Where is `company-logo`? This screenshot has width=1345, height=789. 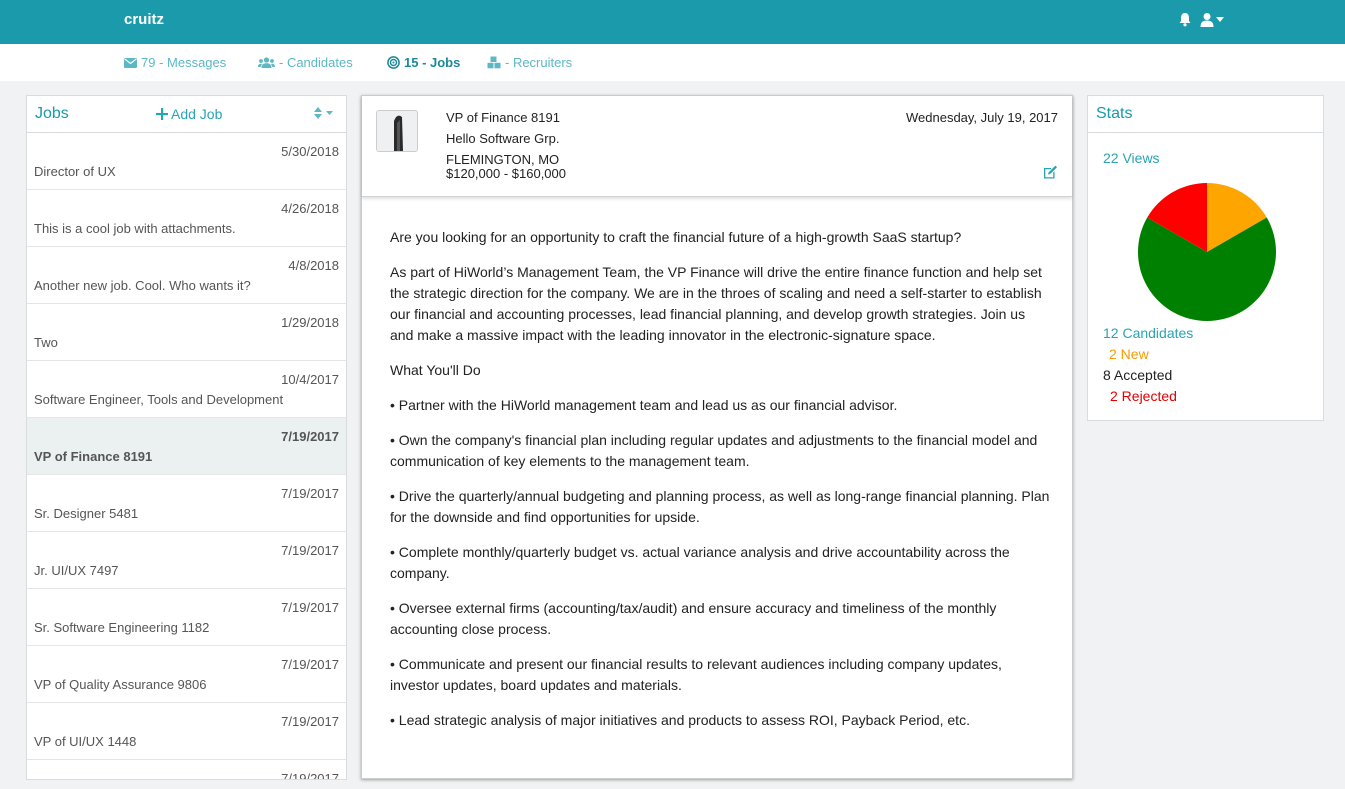
company-logo is located at coordinates (397, 131).